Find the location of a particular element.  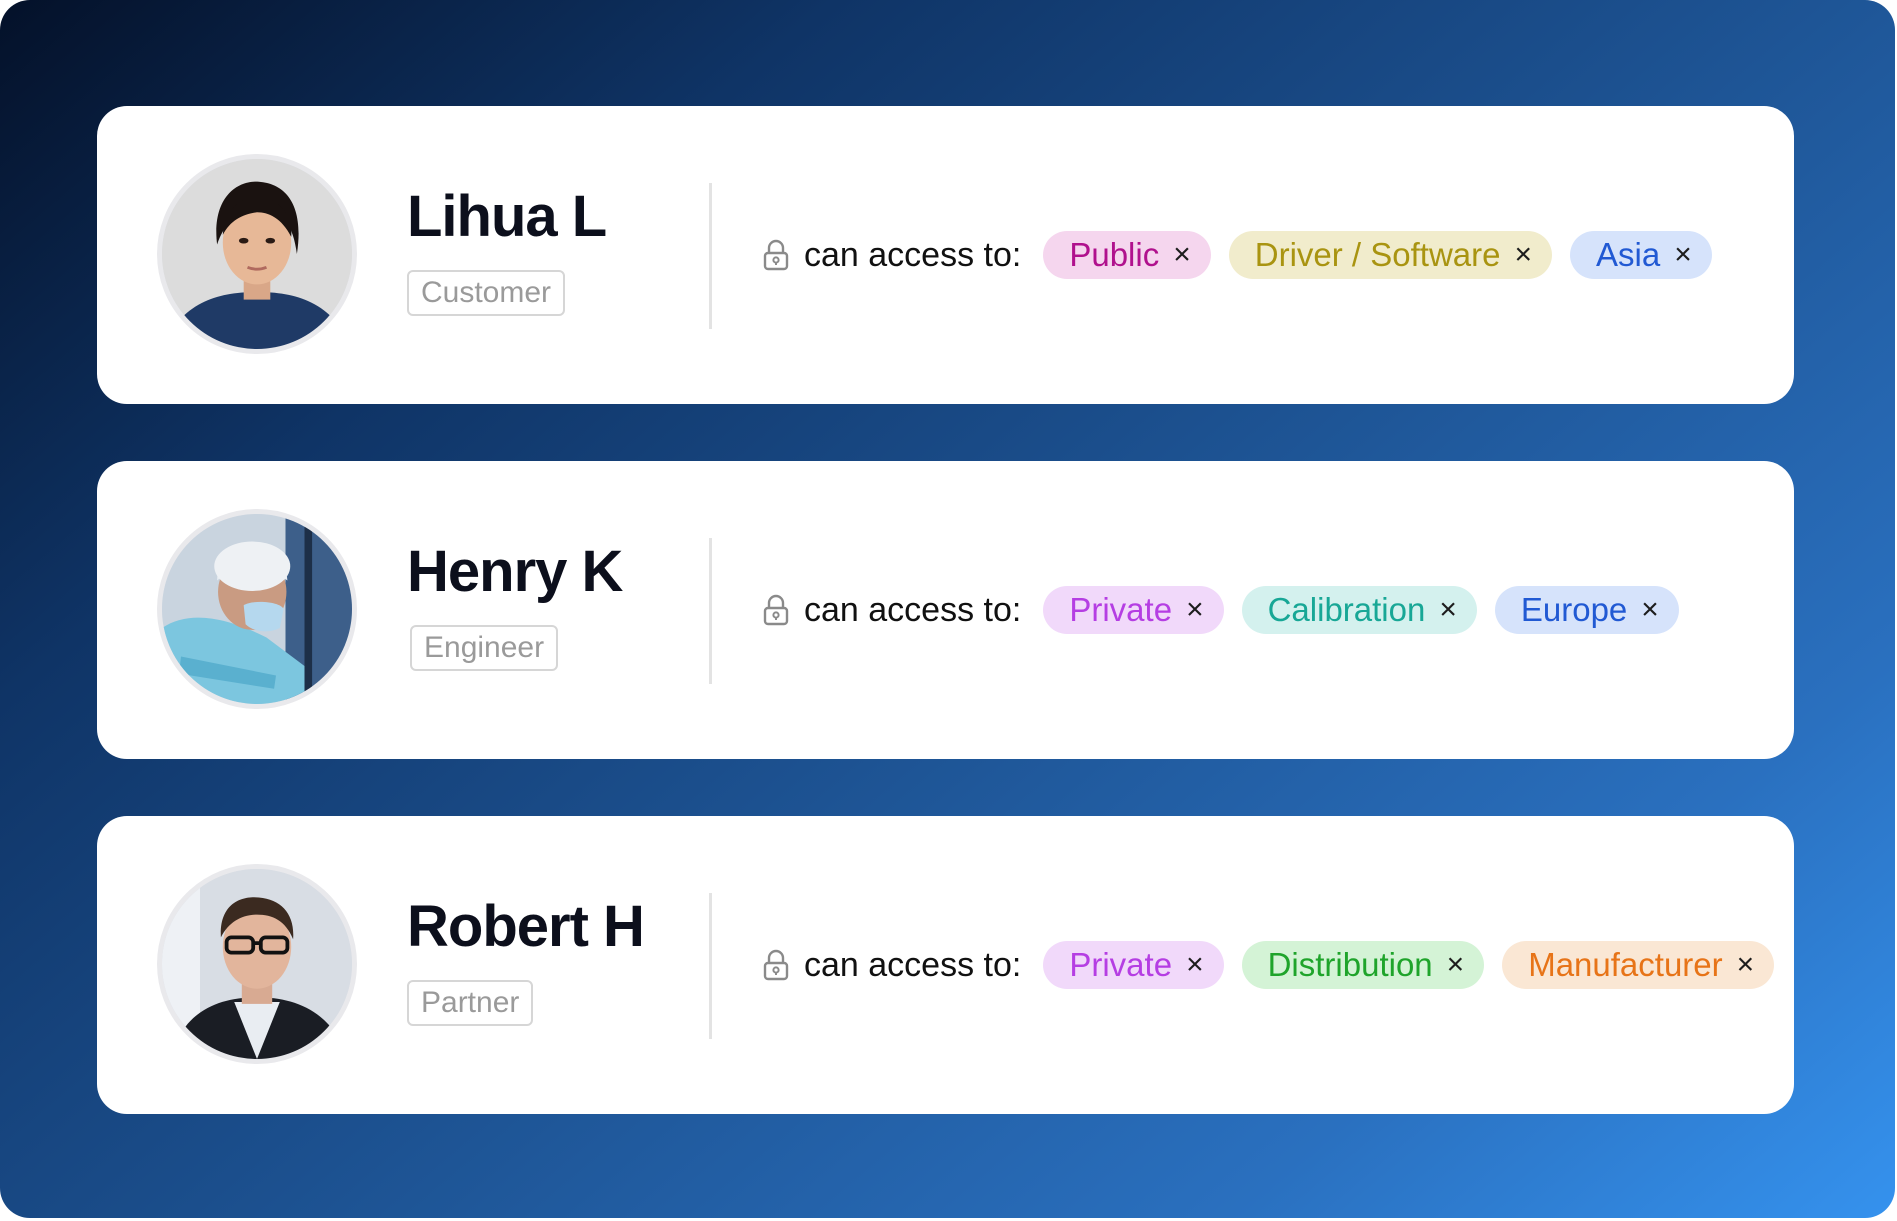

tag-label: Europe is located at coordinates (1574, 609).